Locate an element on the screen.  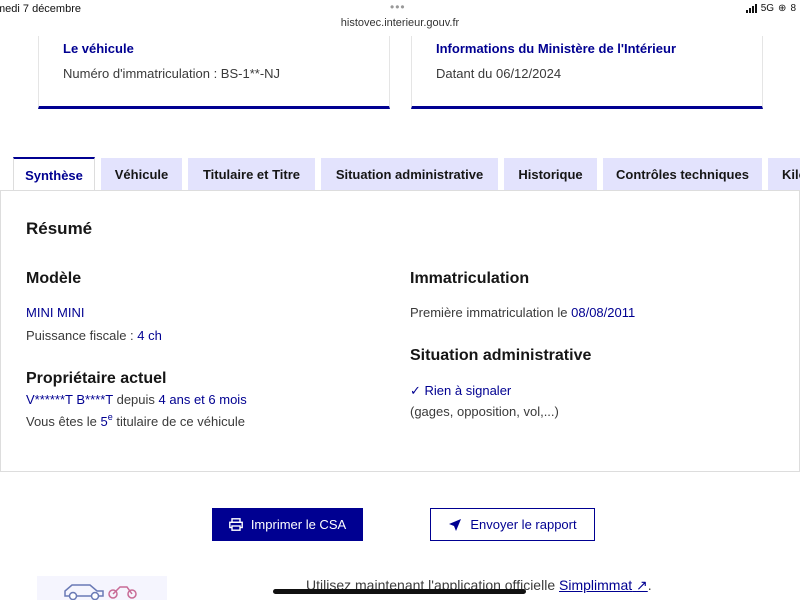
owner-rank-prefix: Vous êtes le is located at coordinates (61, 421).